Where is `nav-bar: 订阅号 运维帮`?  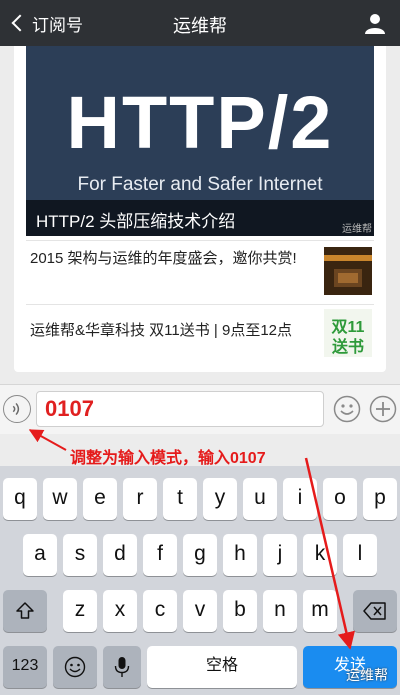
nav-bar: 订阅号 运维帮 is located at coordinates (200, 23).